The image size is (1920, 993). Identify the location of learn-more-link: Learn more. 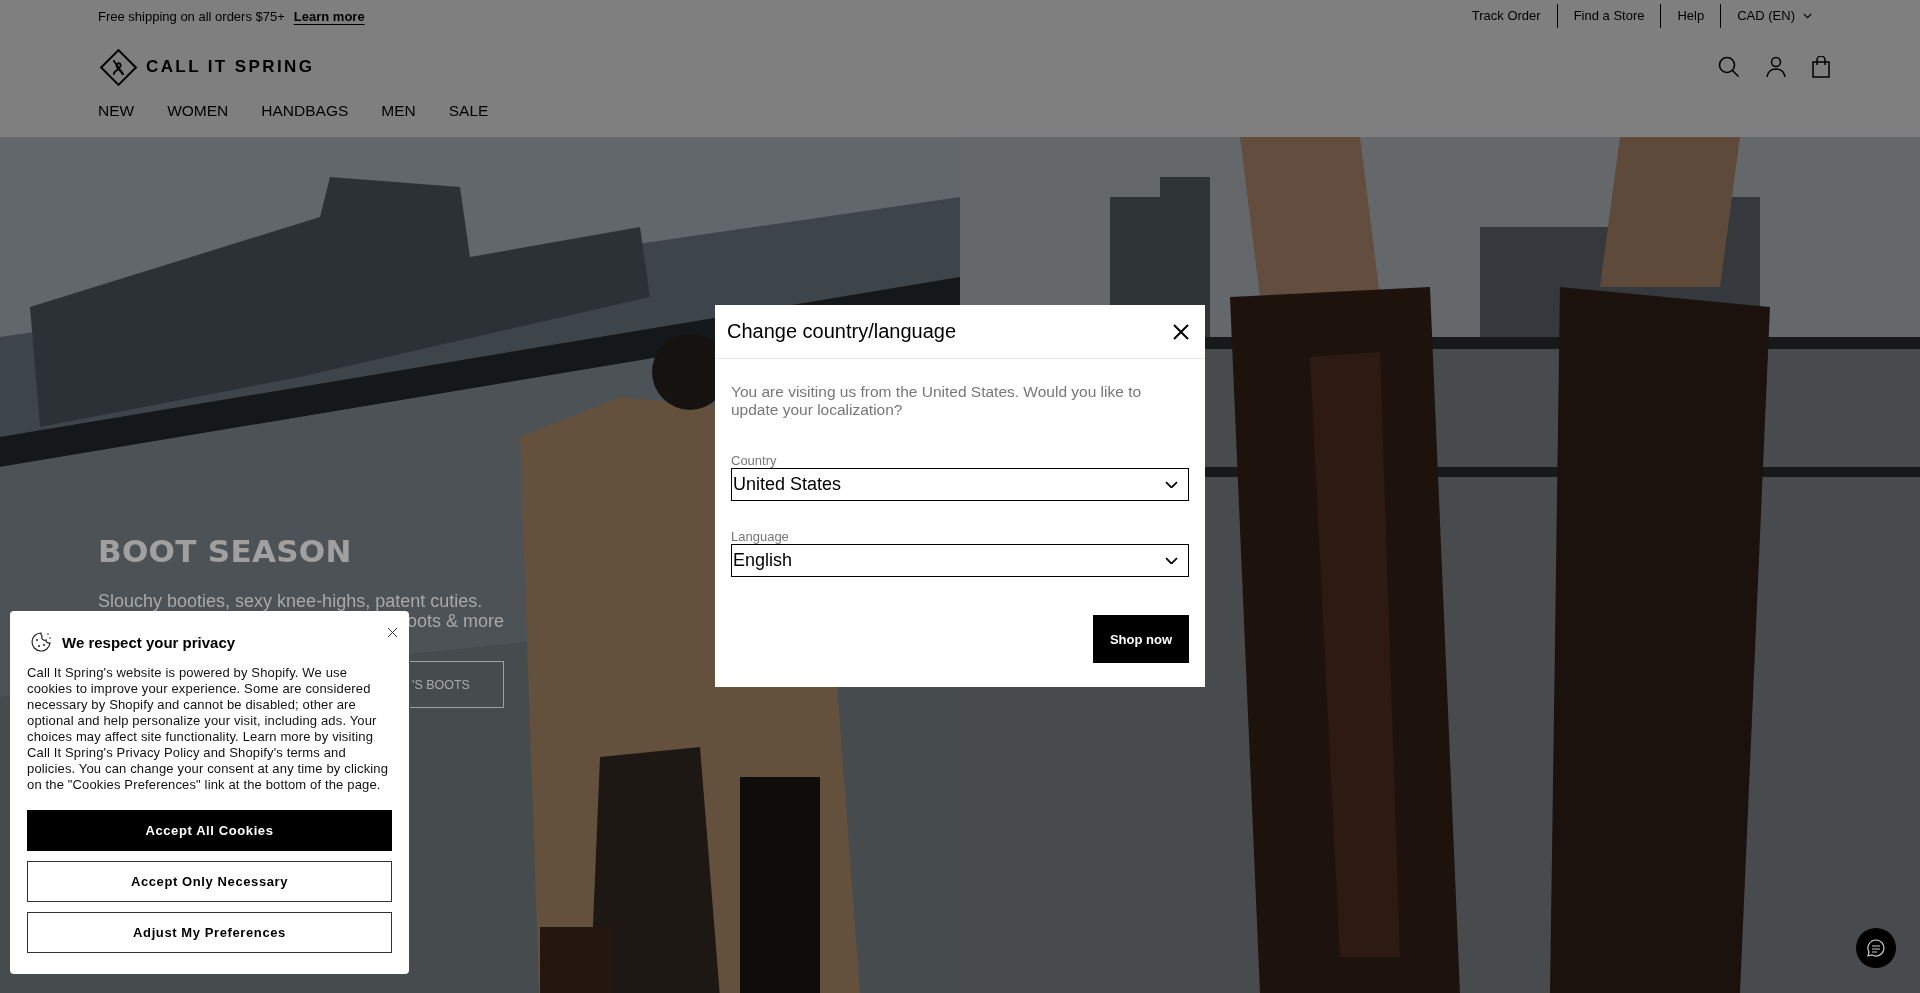
(329, 16).